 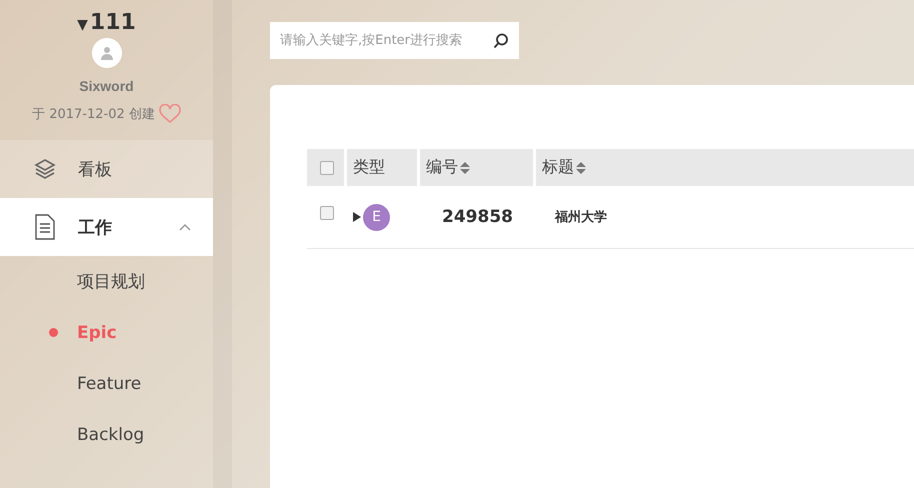 What do you see at coordinates (106, 227) in the screenshot?
I see `nav-item: 工作` at bounding box center [106, 227].